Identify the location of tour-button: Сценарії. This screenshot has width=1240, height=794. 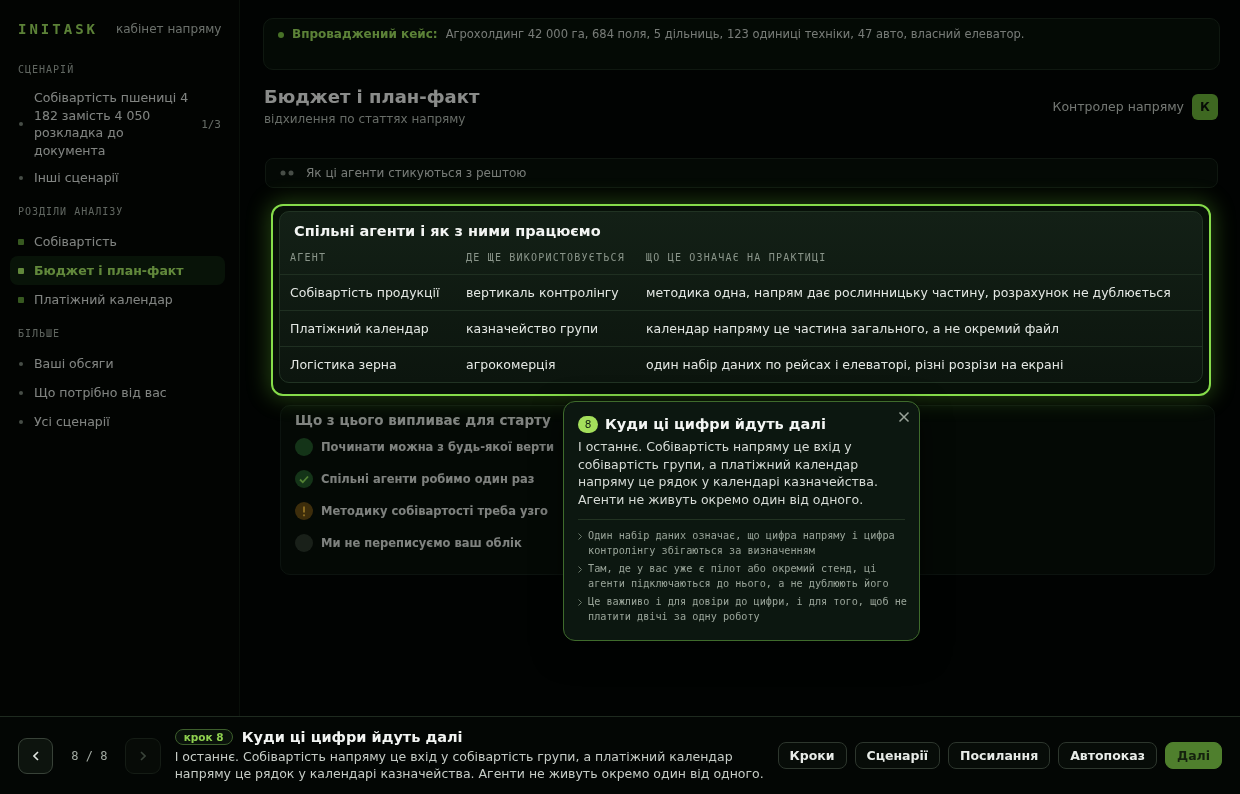
(897, 755).